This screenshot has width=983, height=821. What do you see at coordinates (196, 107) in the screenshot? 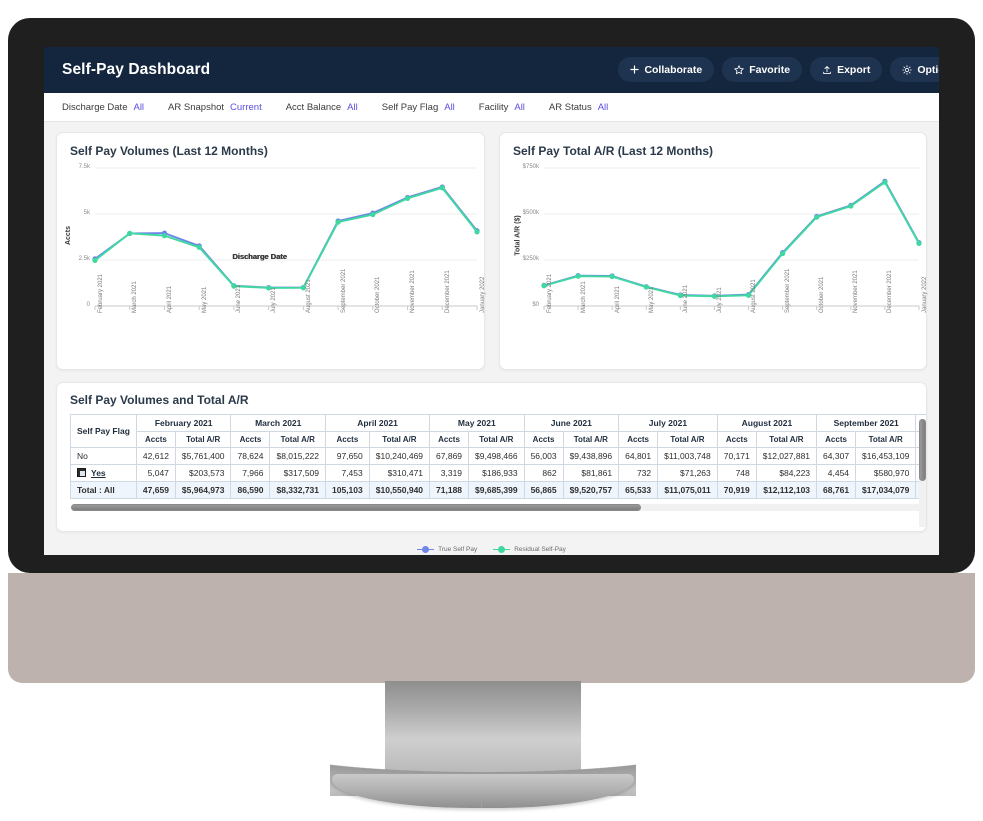
I see `filter-label: AR Snapshot` at bounding box center [196, 107].